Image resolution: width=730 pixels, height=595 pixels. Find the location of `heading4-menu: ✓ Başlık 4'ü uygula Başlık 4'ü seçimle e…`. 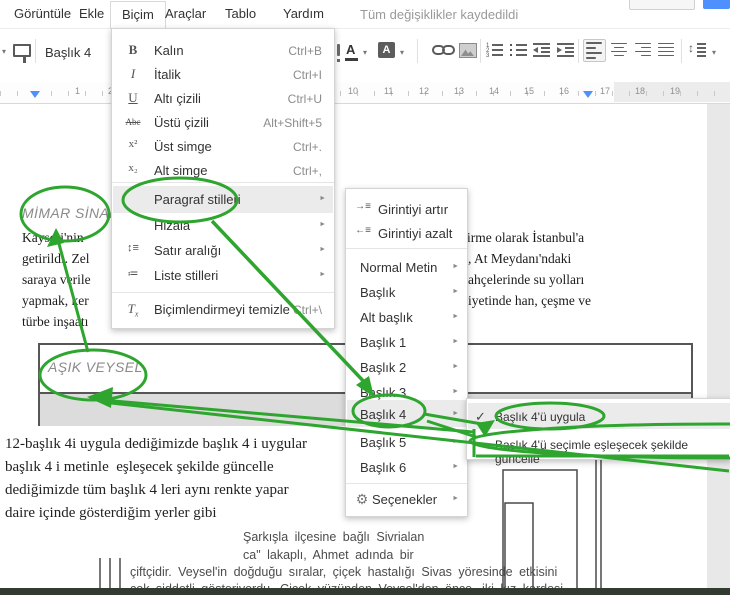

heading4-menu: ✓ Başlık 4'ü uygula Başlık 4'ü seçimle e… is located at coordinates (598, 432).